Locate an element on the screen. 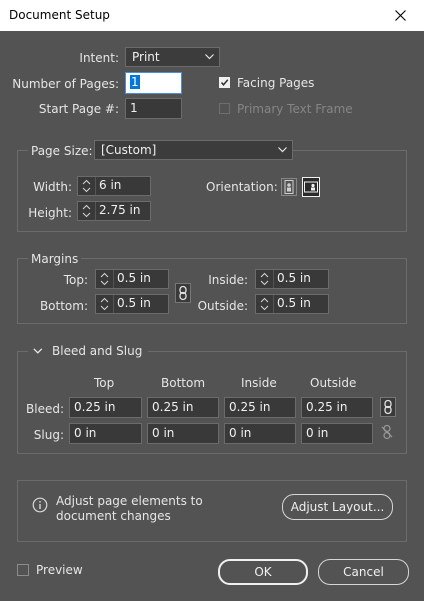 This screenshot has height=601, width=424. info-message: Adjust page elements to document changes is located at coordinates (129, 508).